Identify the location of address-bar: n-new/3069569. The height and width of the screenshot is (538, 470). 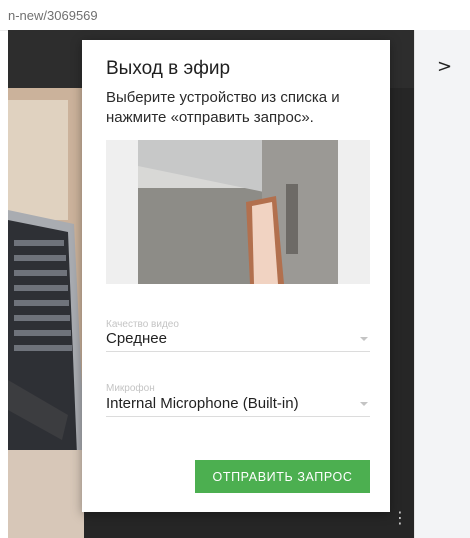
(235, 15).